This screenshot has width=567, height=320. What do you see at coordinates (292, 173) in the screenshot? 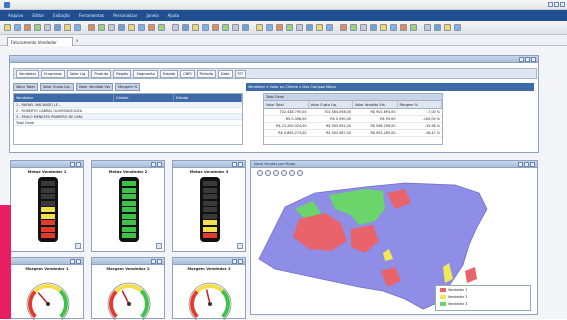
I see `refresh-icon` at bounding box center [292, 173].